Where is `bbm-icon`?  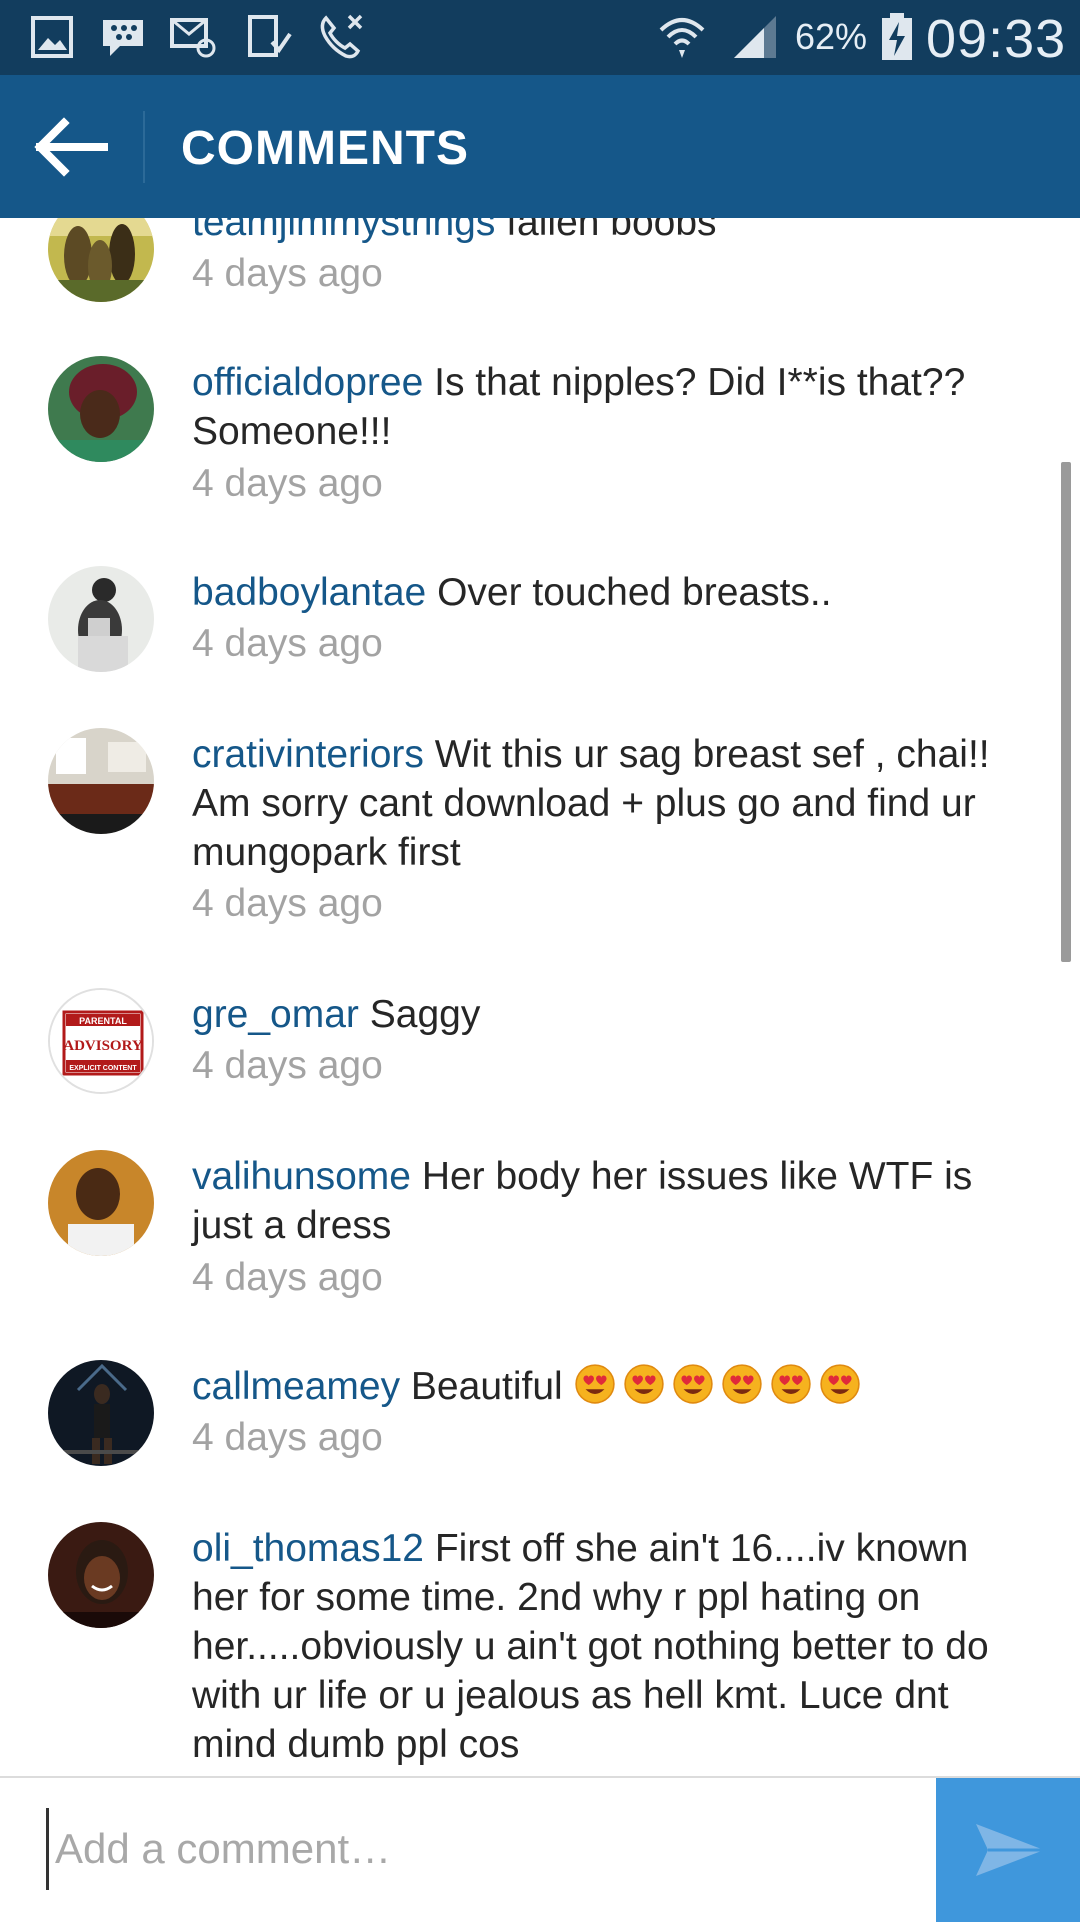 bbm-icon is located at coordinates (123, 37).